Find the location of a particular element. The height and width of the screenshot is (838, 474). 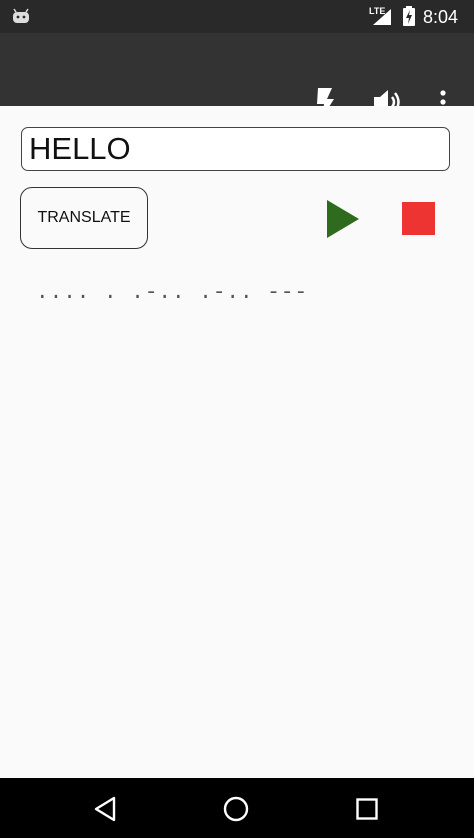

play-icon is located at coordinates (343, 219).